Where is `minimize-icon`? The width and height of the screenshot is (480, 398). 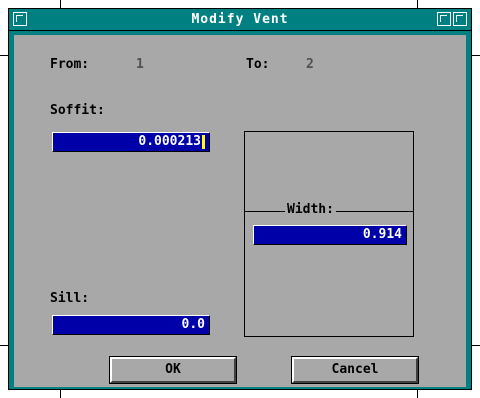
minimize-icon is located at coordinates (444, 19).